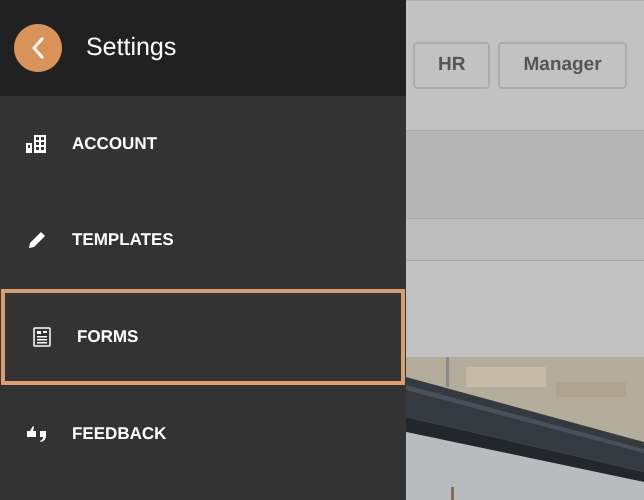 The image size is (644, 500). Describe the element at coordinates (42, 337) in the screenshot. I see `document-icon` at that location.